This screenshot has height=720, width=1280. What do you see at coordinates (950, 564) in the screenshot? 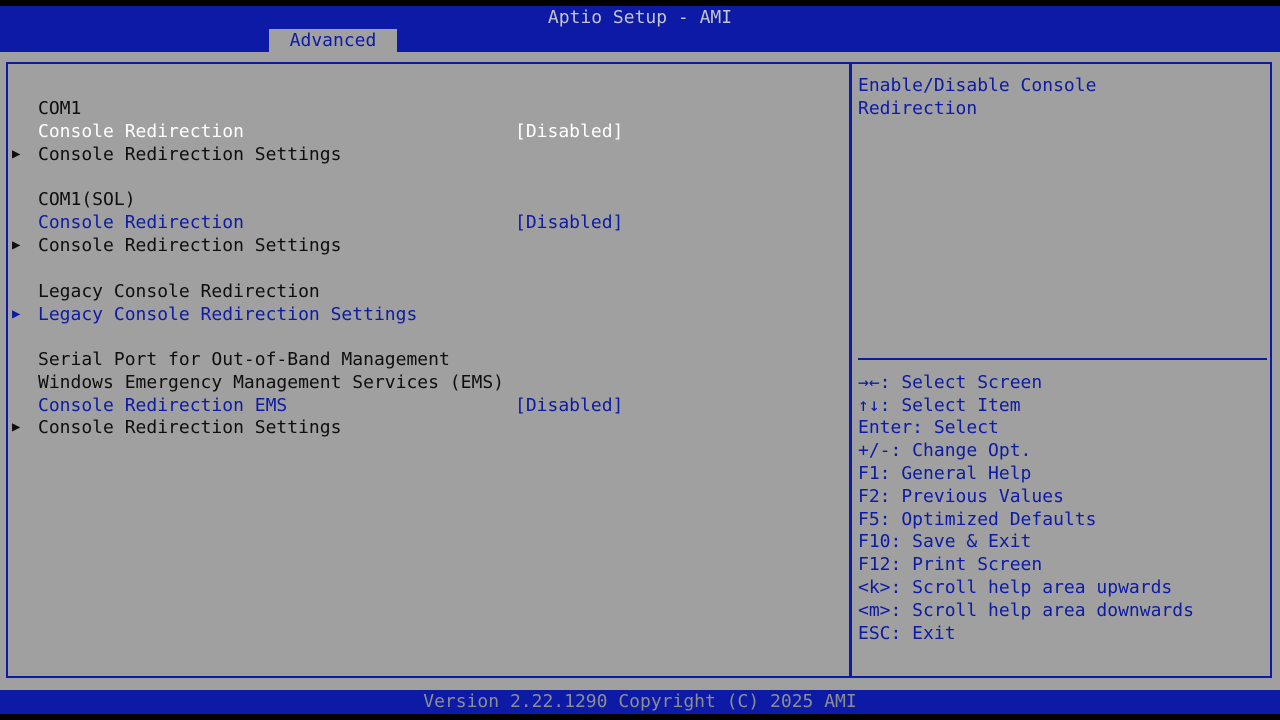
I see `key-legend-item: F12: Print Screen` at bounding box center [950, 564].